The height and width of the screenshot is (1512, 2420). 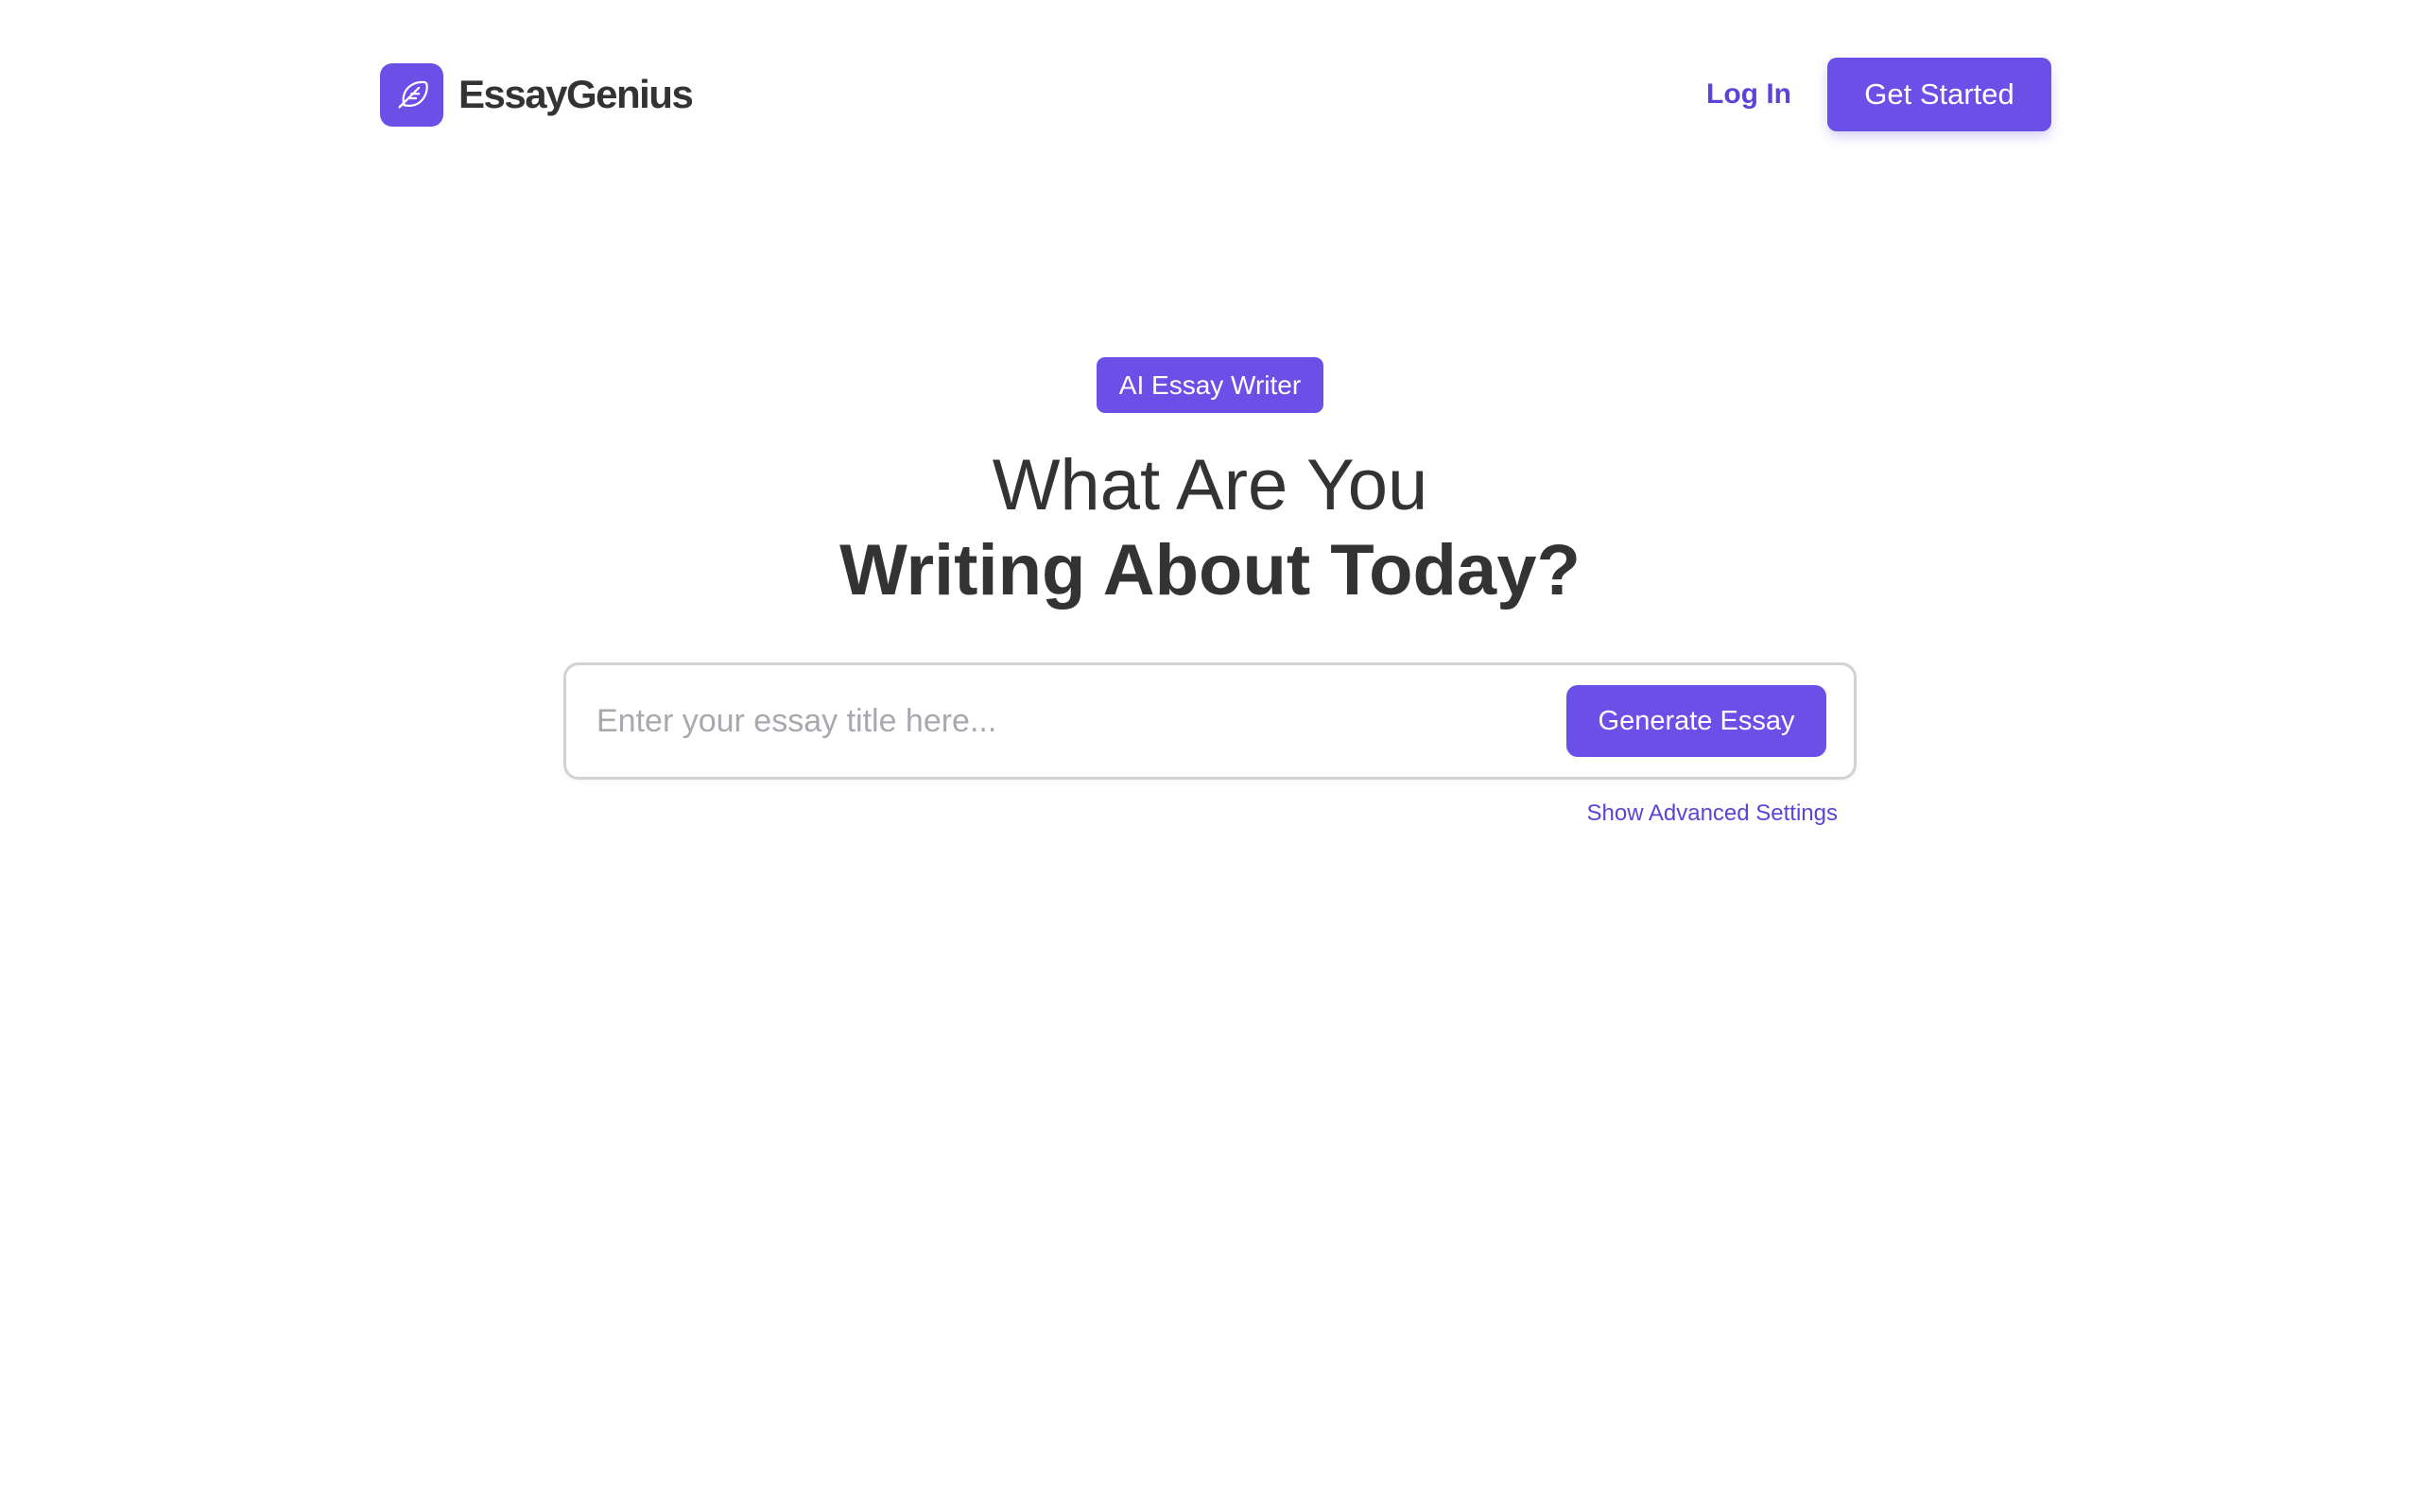 I want to click on essay-title-form: Generate Essay, so click(x=1210, y=721).